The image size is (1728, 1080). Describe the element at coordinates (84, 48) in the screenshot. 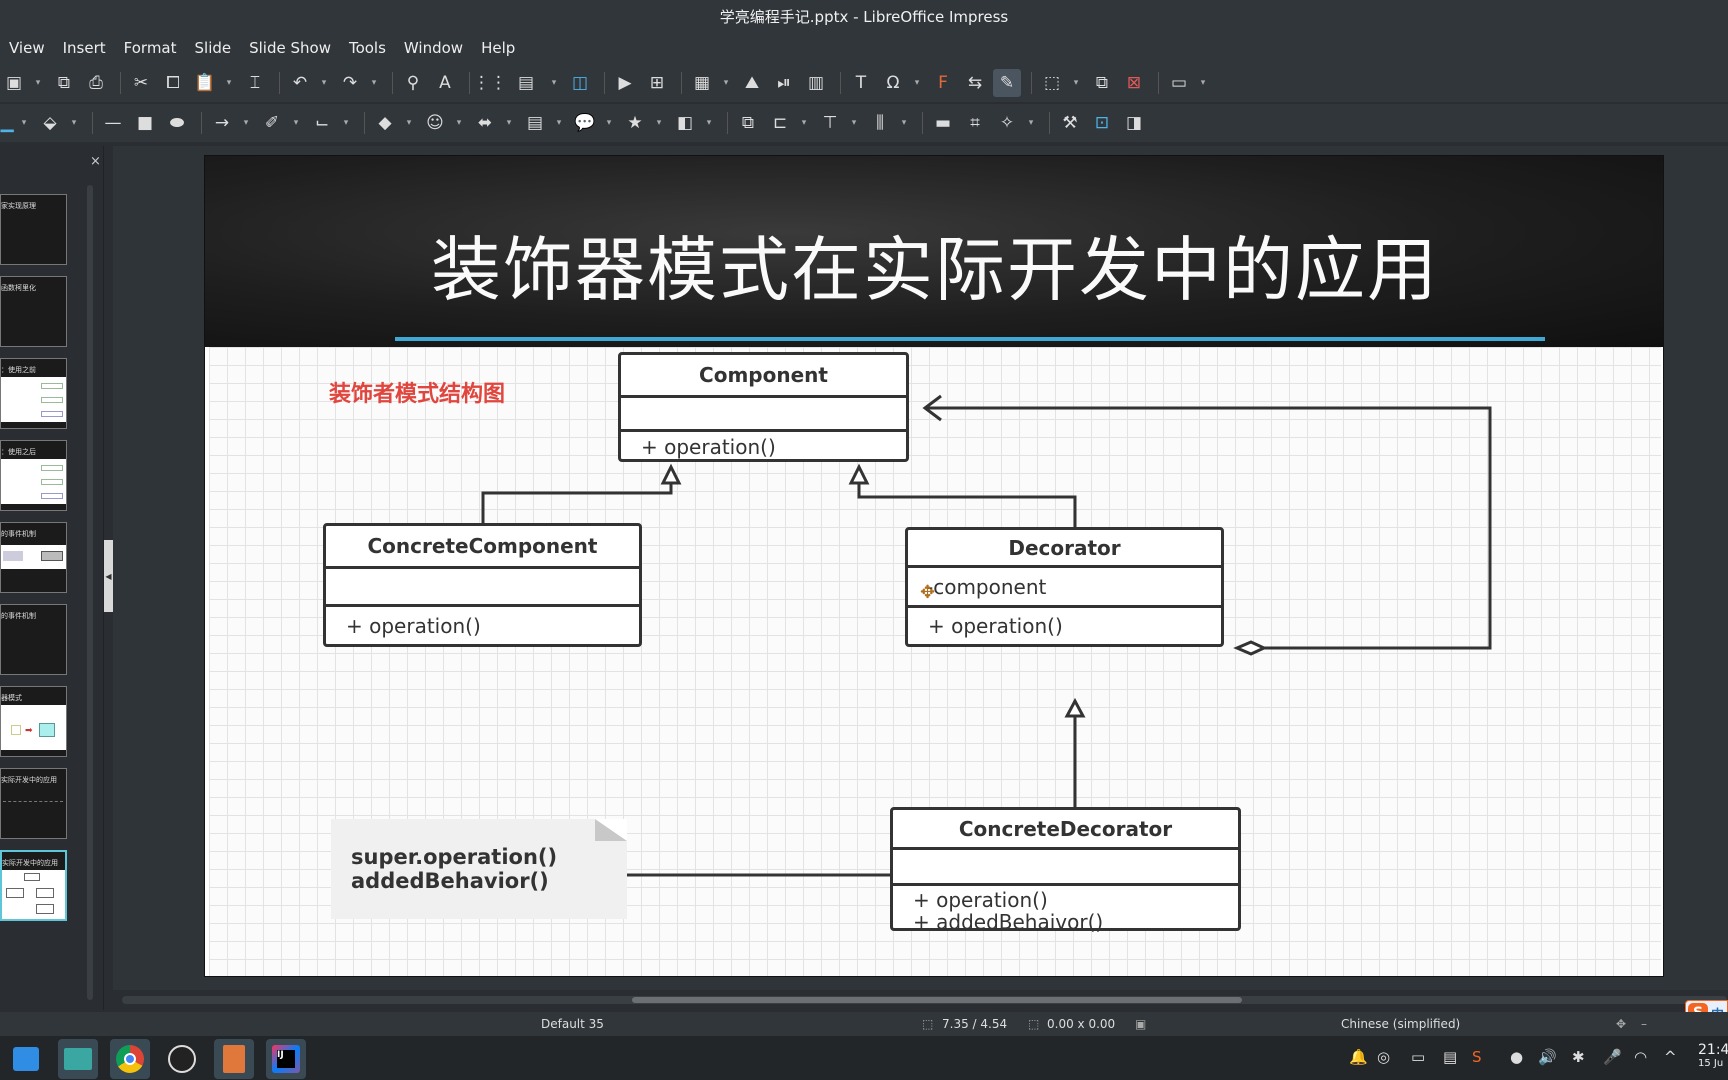

I see `menu-insert: Insert` at that location.